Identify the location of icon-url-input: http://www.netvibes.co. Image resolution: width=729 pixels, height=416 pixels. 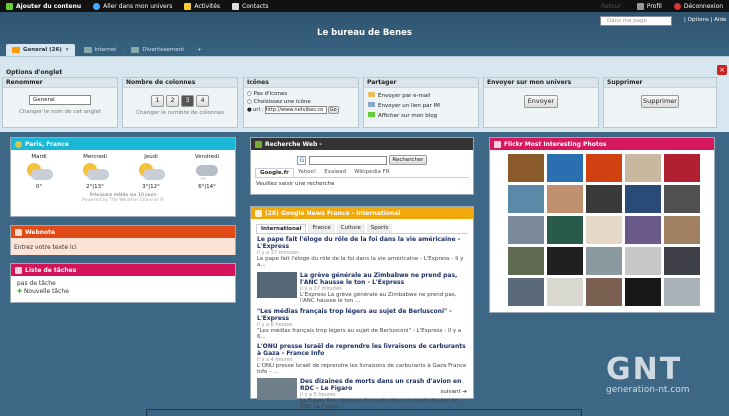
(295, 110).